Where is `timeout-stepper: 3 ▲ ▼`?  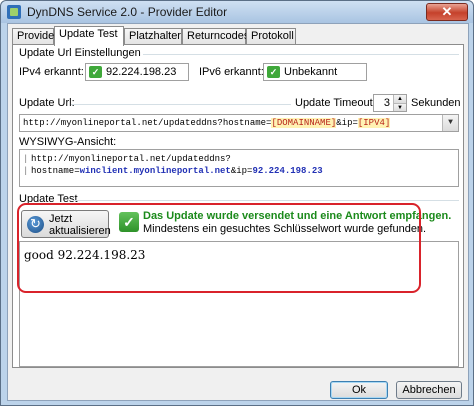 timeout-stepper: 3 ▲ ▼ is located at coordinates (390, 103).